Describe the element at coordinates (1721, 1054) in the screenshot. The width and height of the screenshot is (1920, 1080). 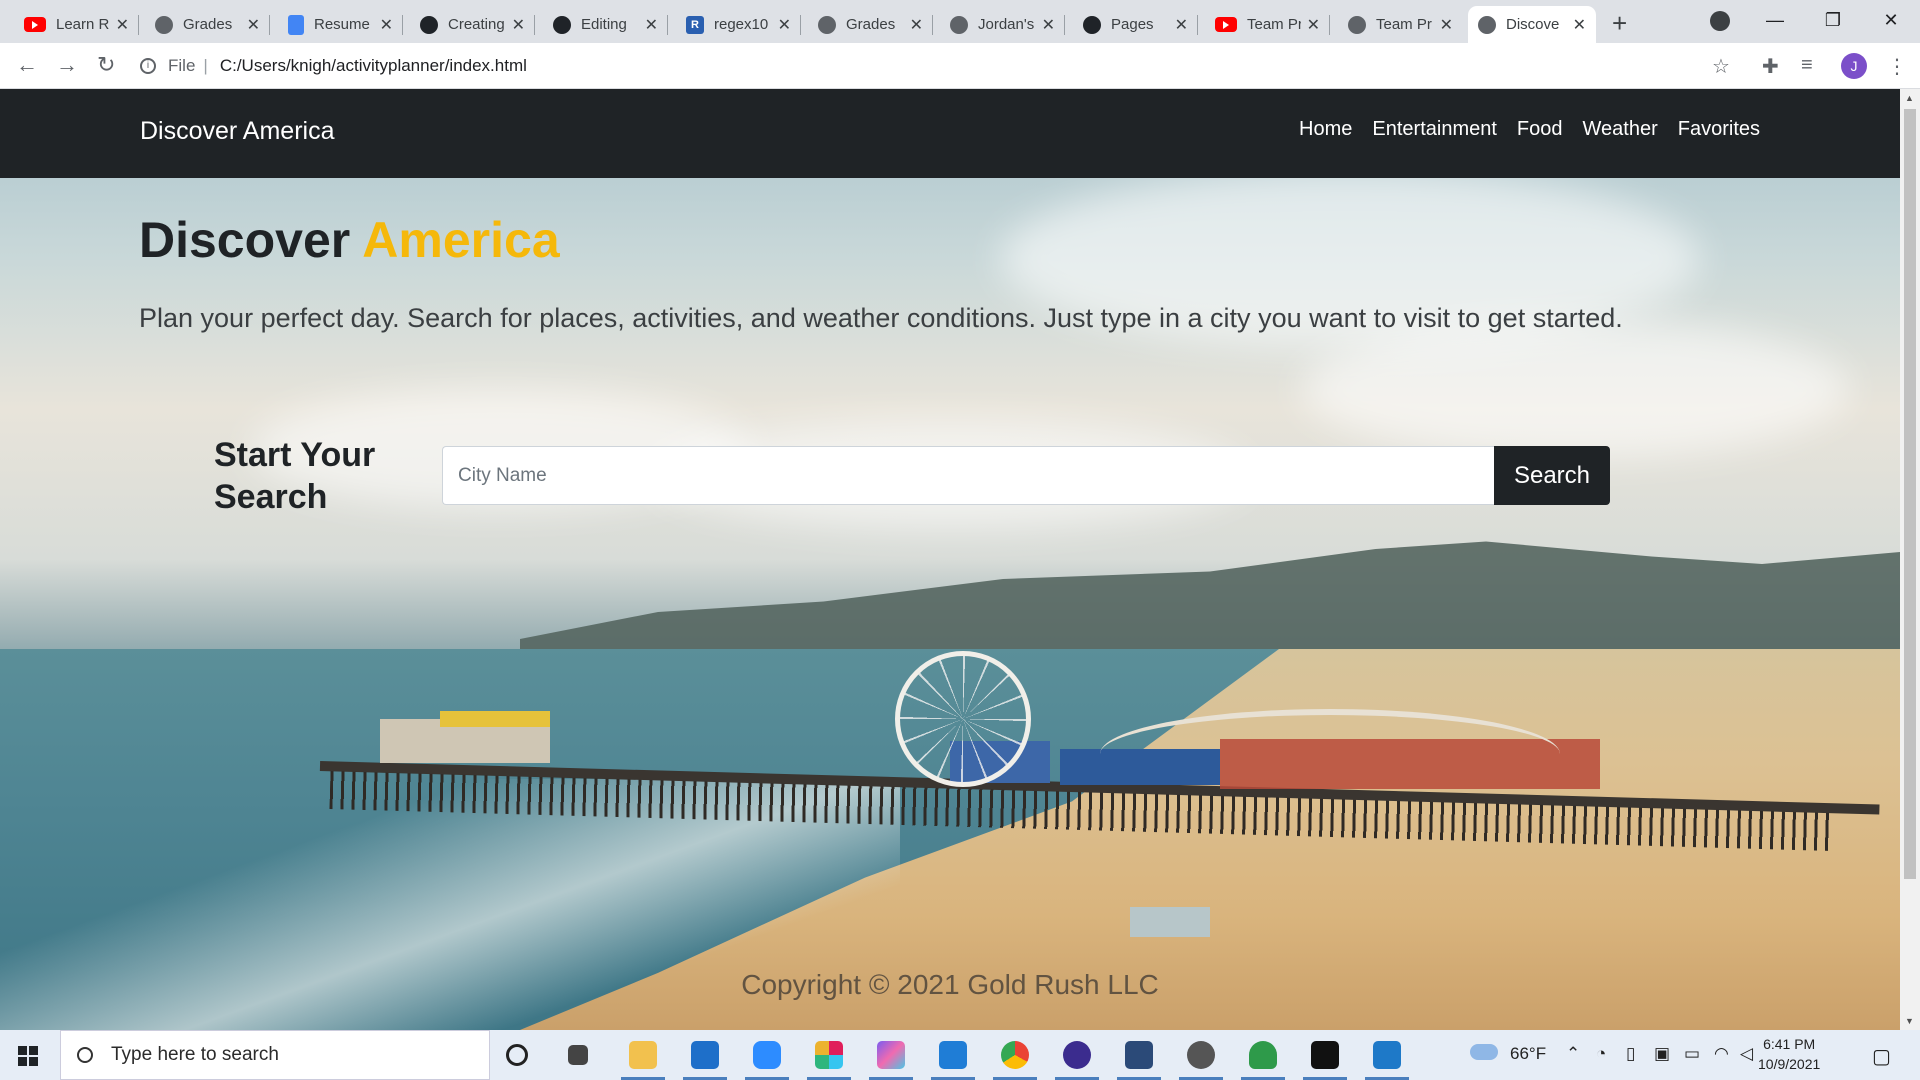
I see `wifi-icon: ◠` at that location.